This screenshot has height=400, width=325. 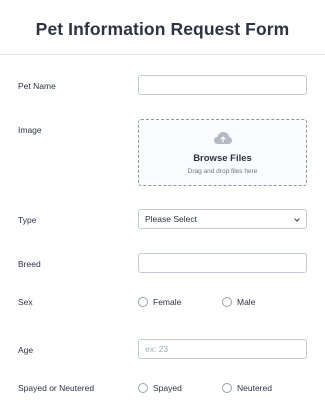 I want to click on sex-label: Sex, so click(x=25, y=302).